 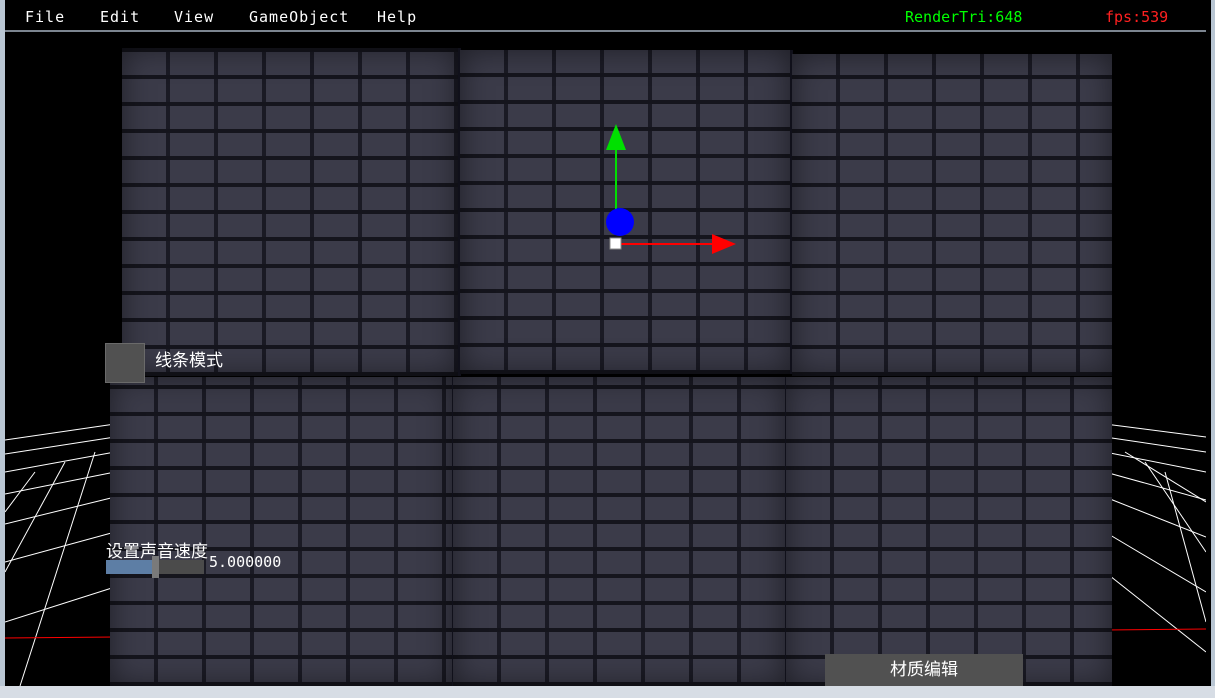 What do you see at coordinates (615, 243) in the screenshot?
I see `gizmo-origin-icon` at bounding box center [615, 243].